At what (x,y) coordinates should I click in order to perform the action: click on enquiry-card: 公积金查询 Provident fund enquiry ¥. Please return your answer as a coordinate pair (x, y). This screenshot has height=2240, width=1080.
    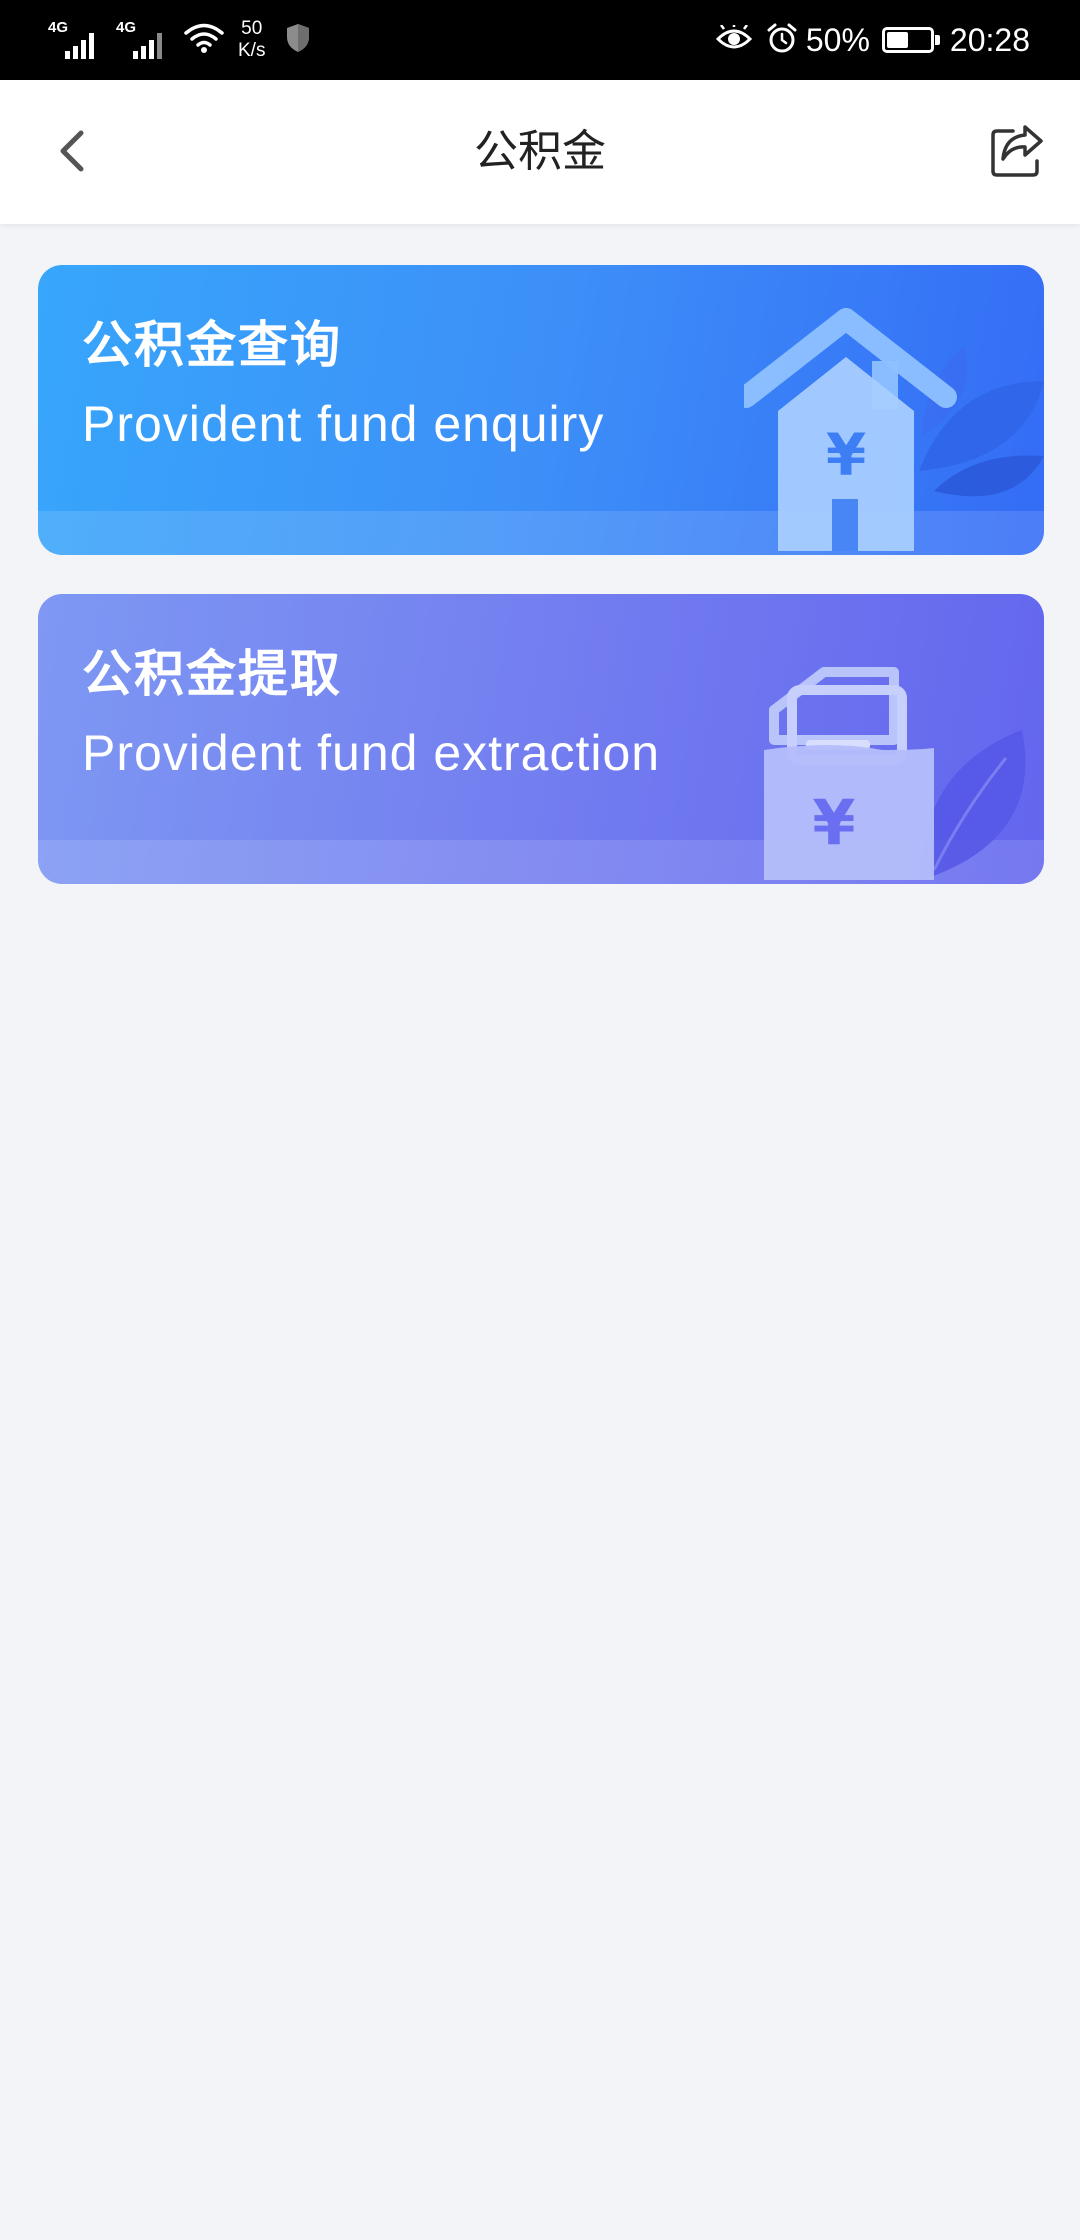
    Looking at the image, I should click on (541, 410).